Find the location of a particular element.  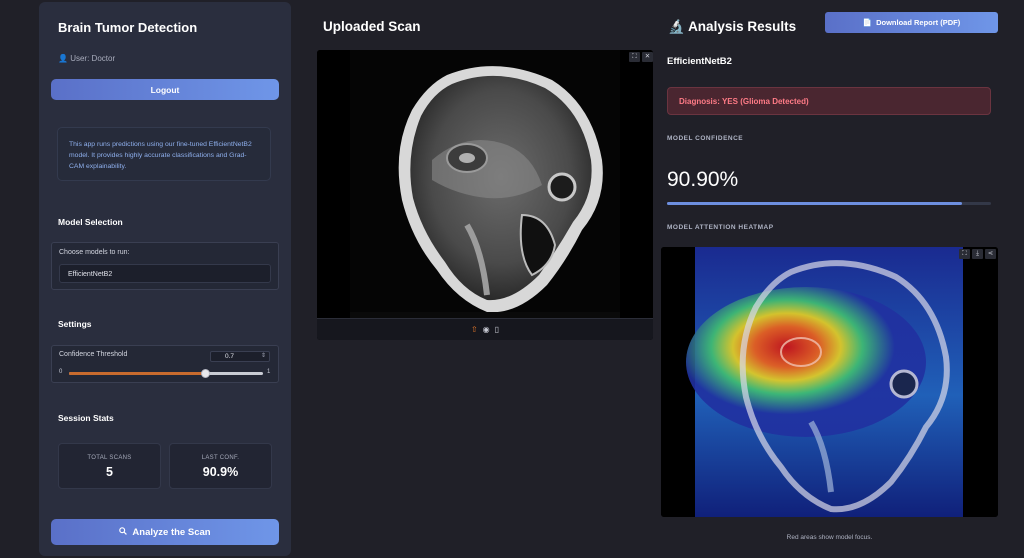

slider-max-label: 1 is located at coordinates (269, 372).